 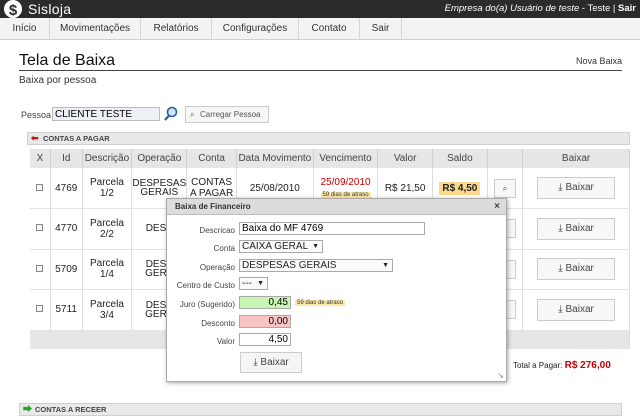 I want to click on menu-item-sair: Sair, so click(x=381, y=29).